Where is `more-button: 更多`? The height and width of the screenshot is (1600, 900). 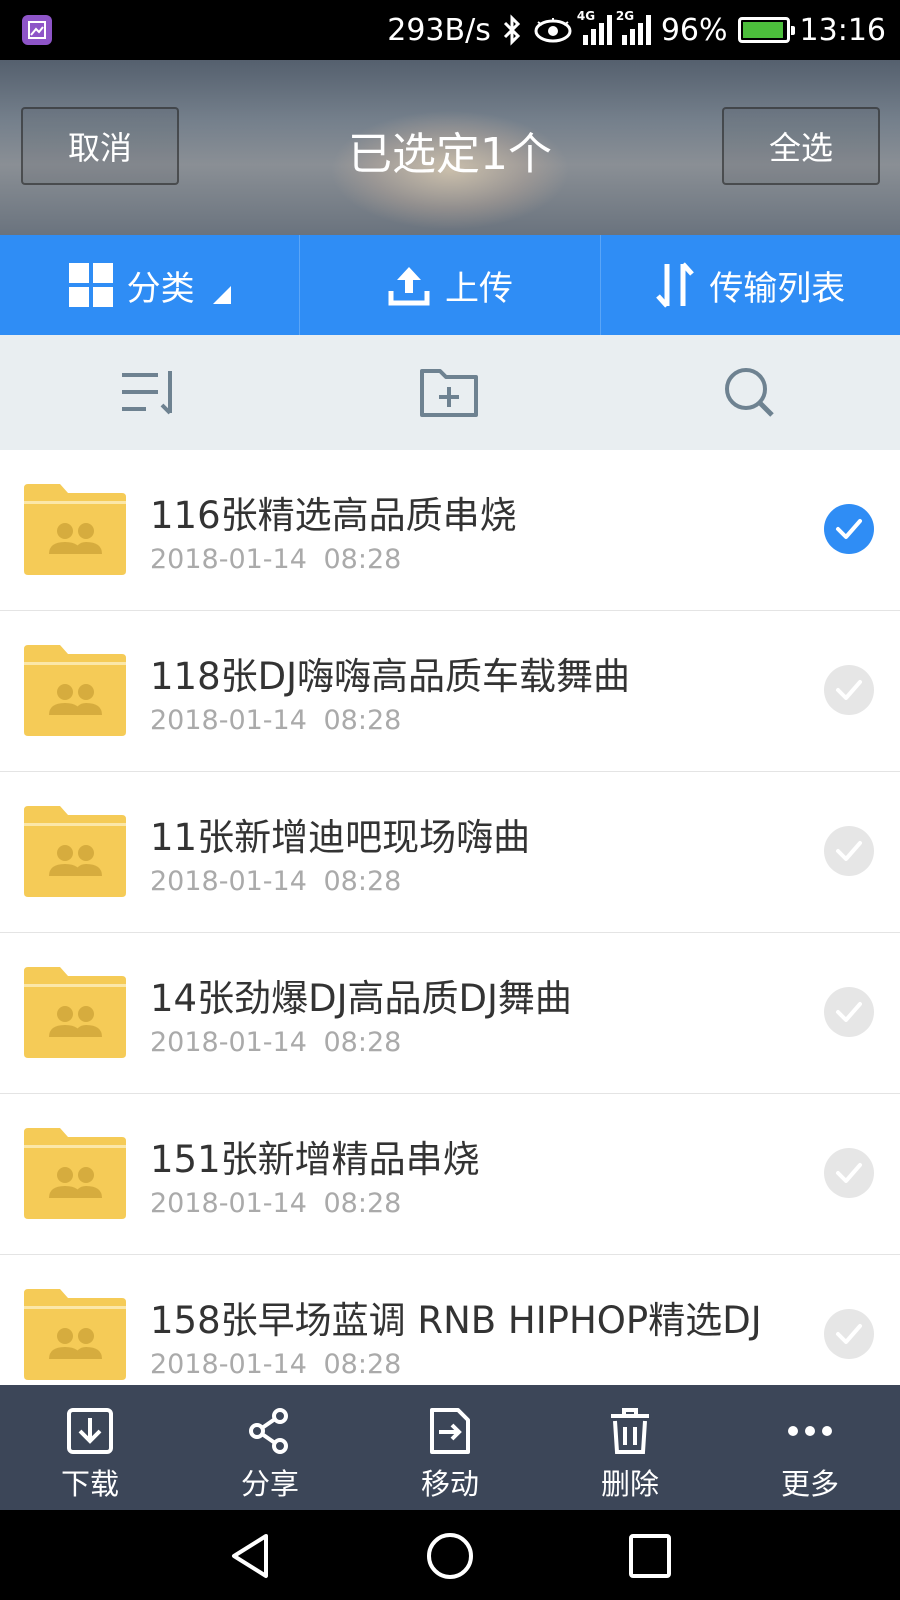 more-button: 更多 is located at coordinates (810, 1447).